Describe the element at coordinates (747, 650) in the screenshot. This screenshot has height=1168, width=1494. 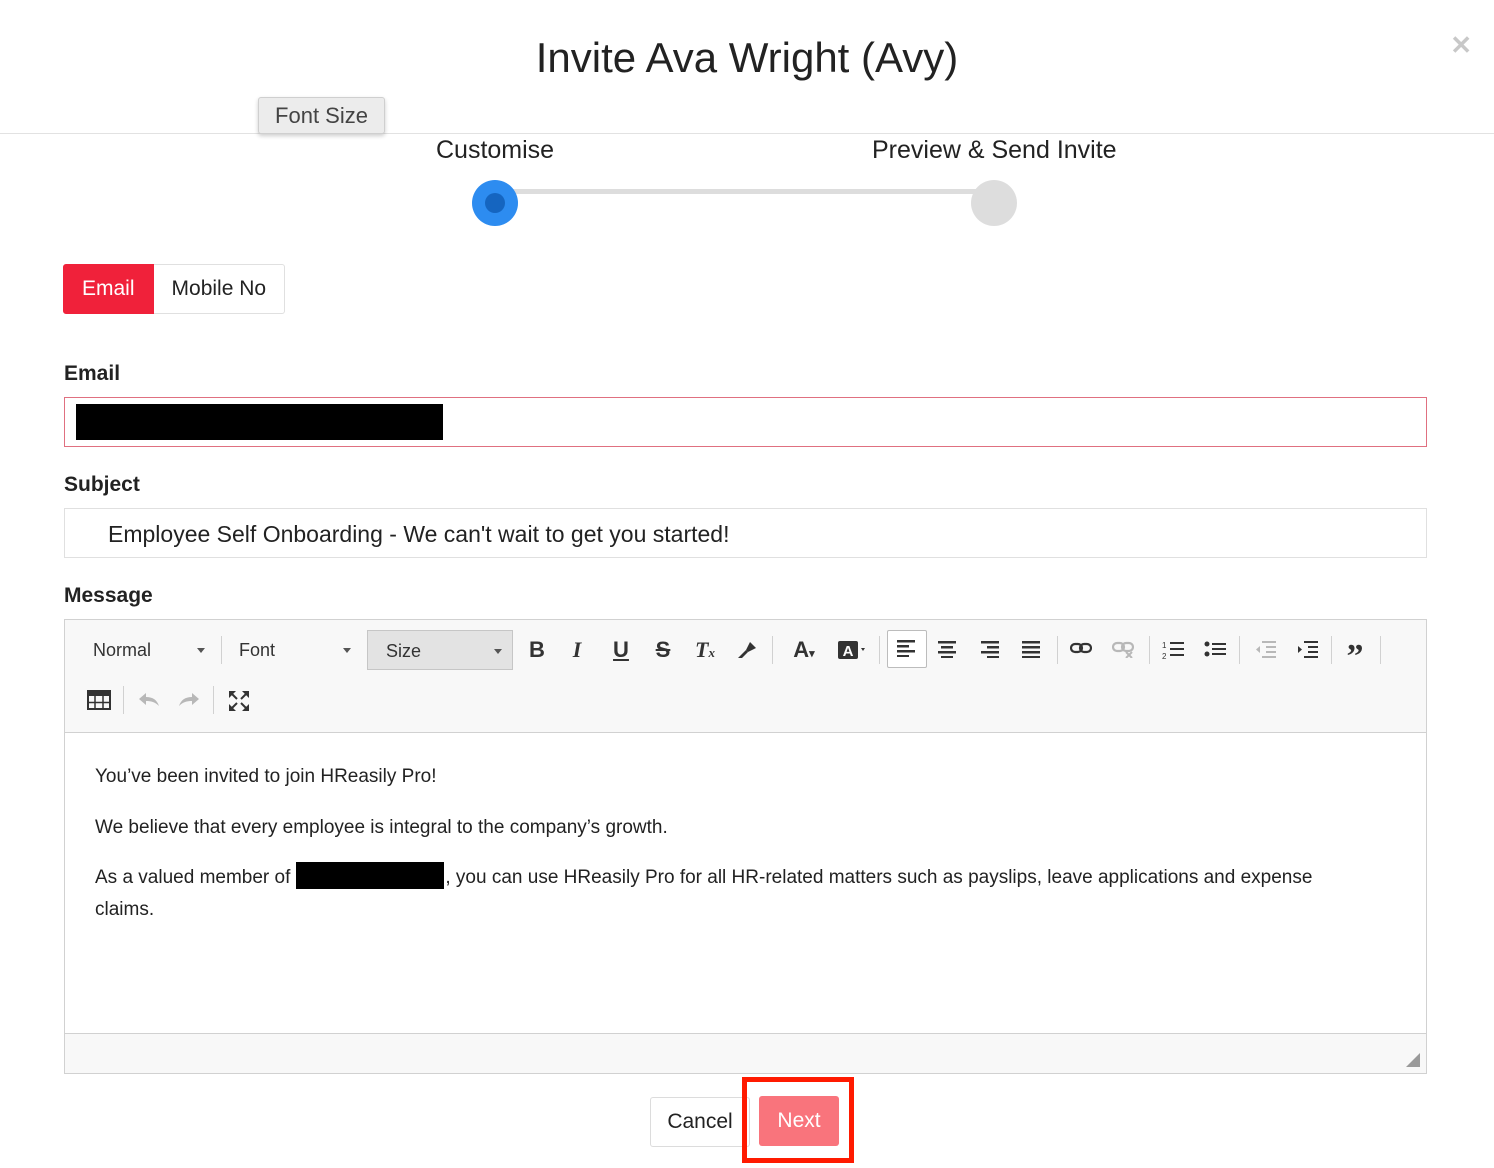
I see `format-painter-icon` at that location.